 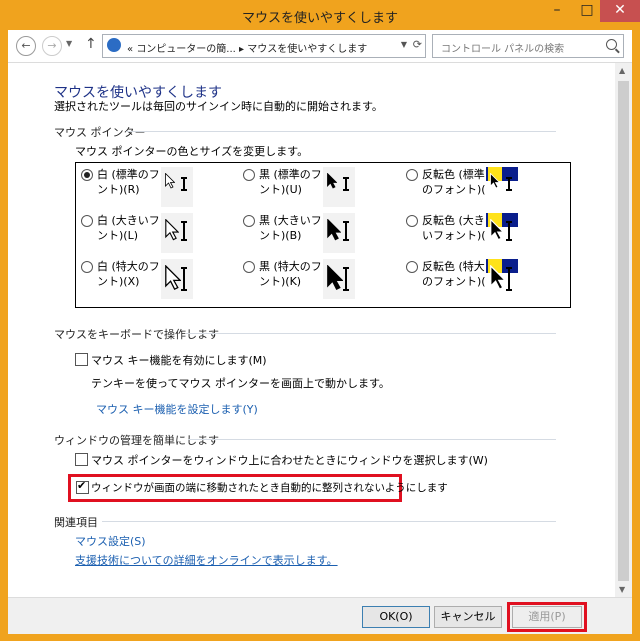 What do you see at coordinates (134, 189) in the screenshot?
I see `pointer-scheme-label-line-2: ント)(R)` at bounding box center [134, 189].